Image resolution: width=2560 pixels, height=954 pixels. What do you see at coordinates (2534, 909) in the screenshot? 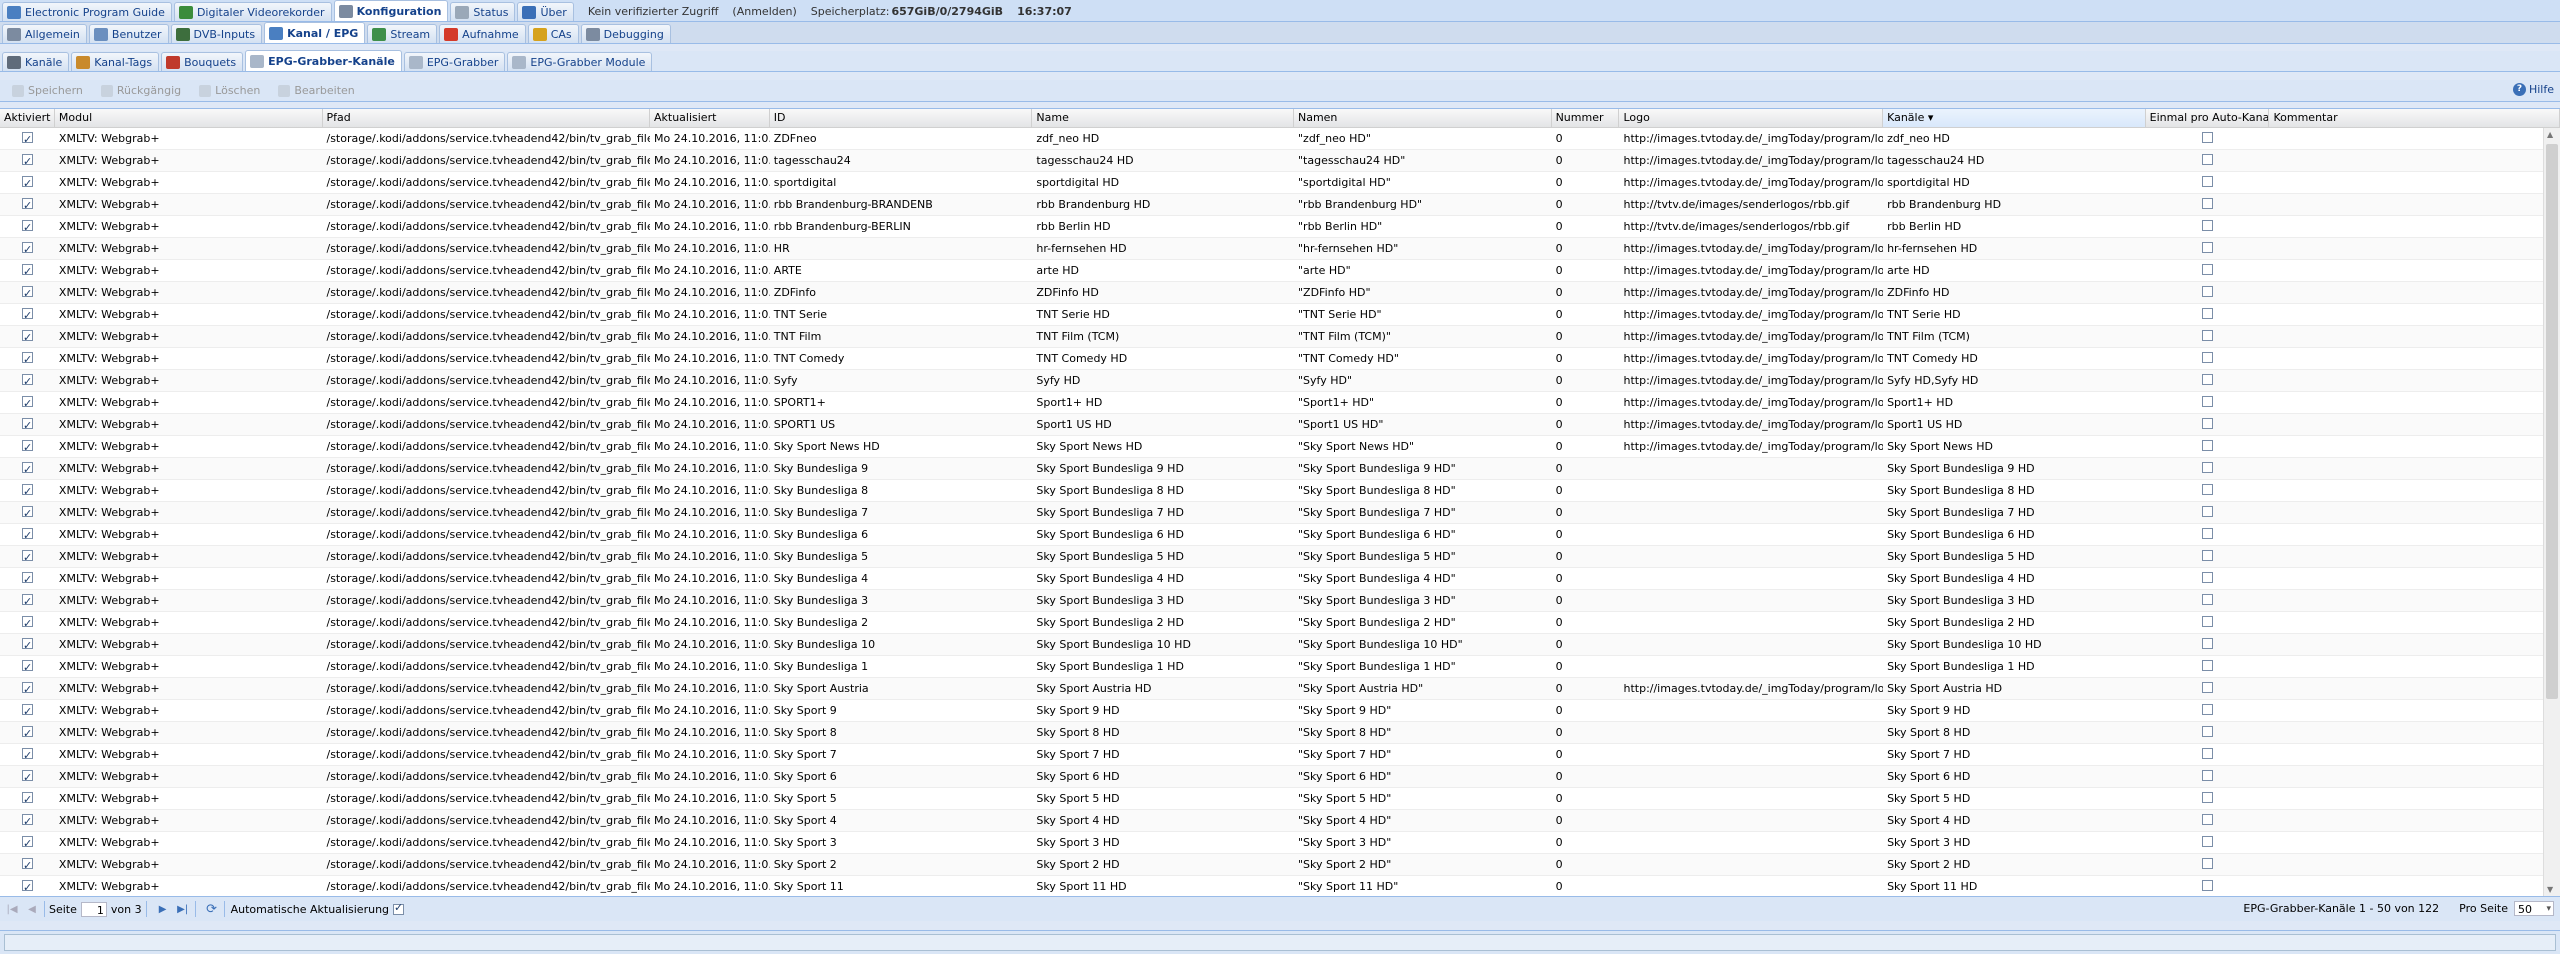
I see `per-page-select: 50` at bounding box center [2534, 909].